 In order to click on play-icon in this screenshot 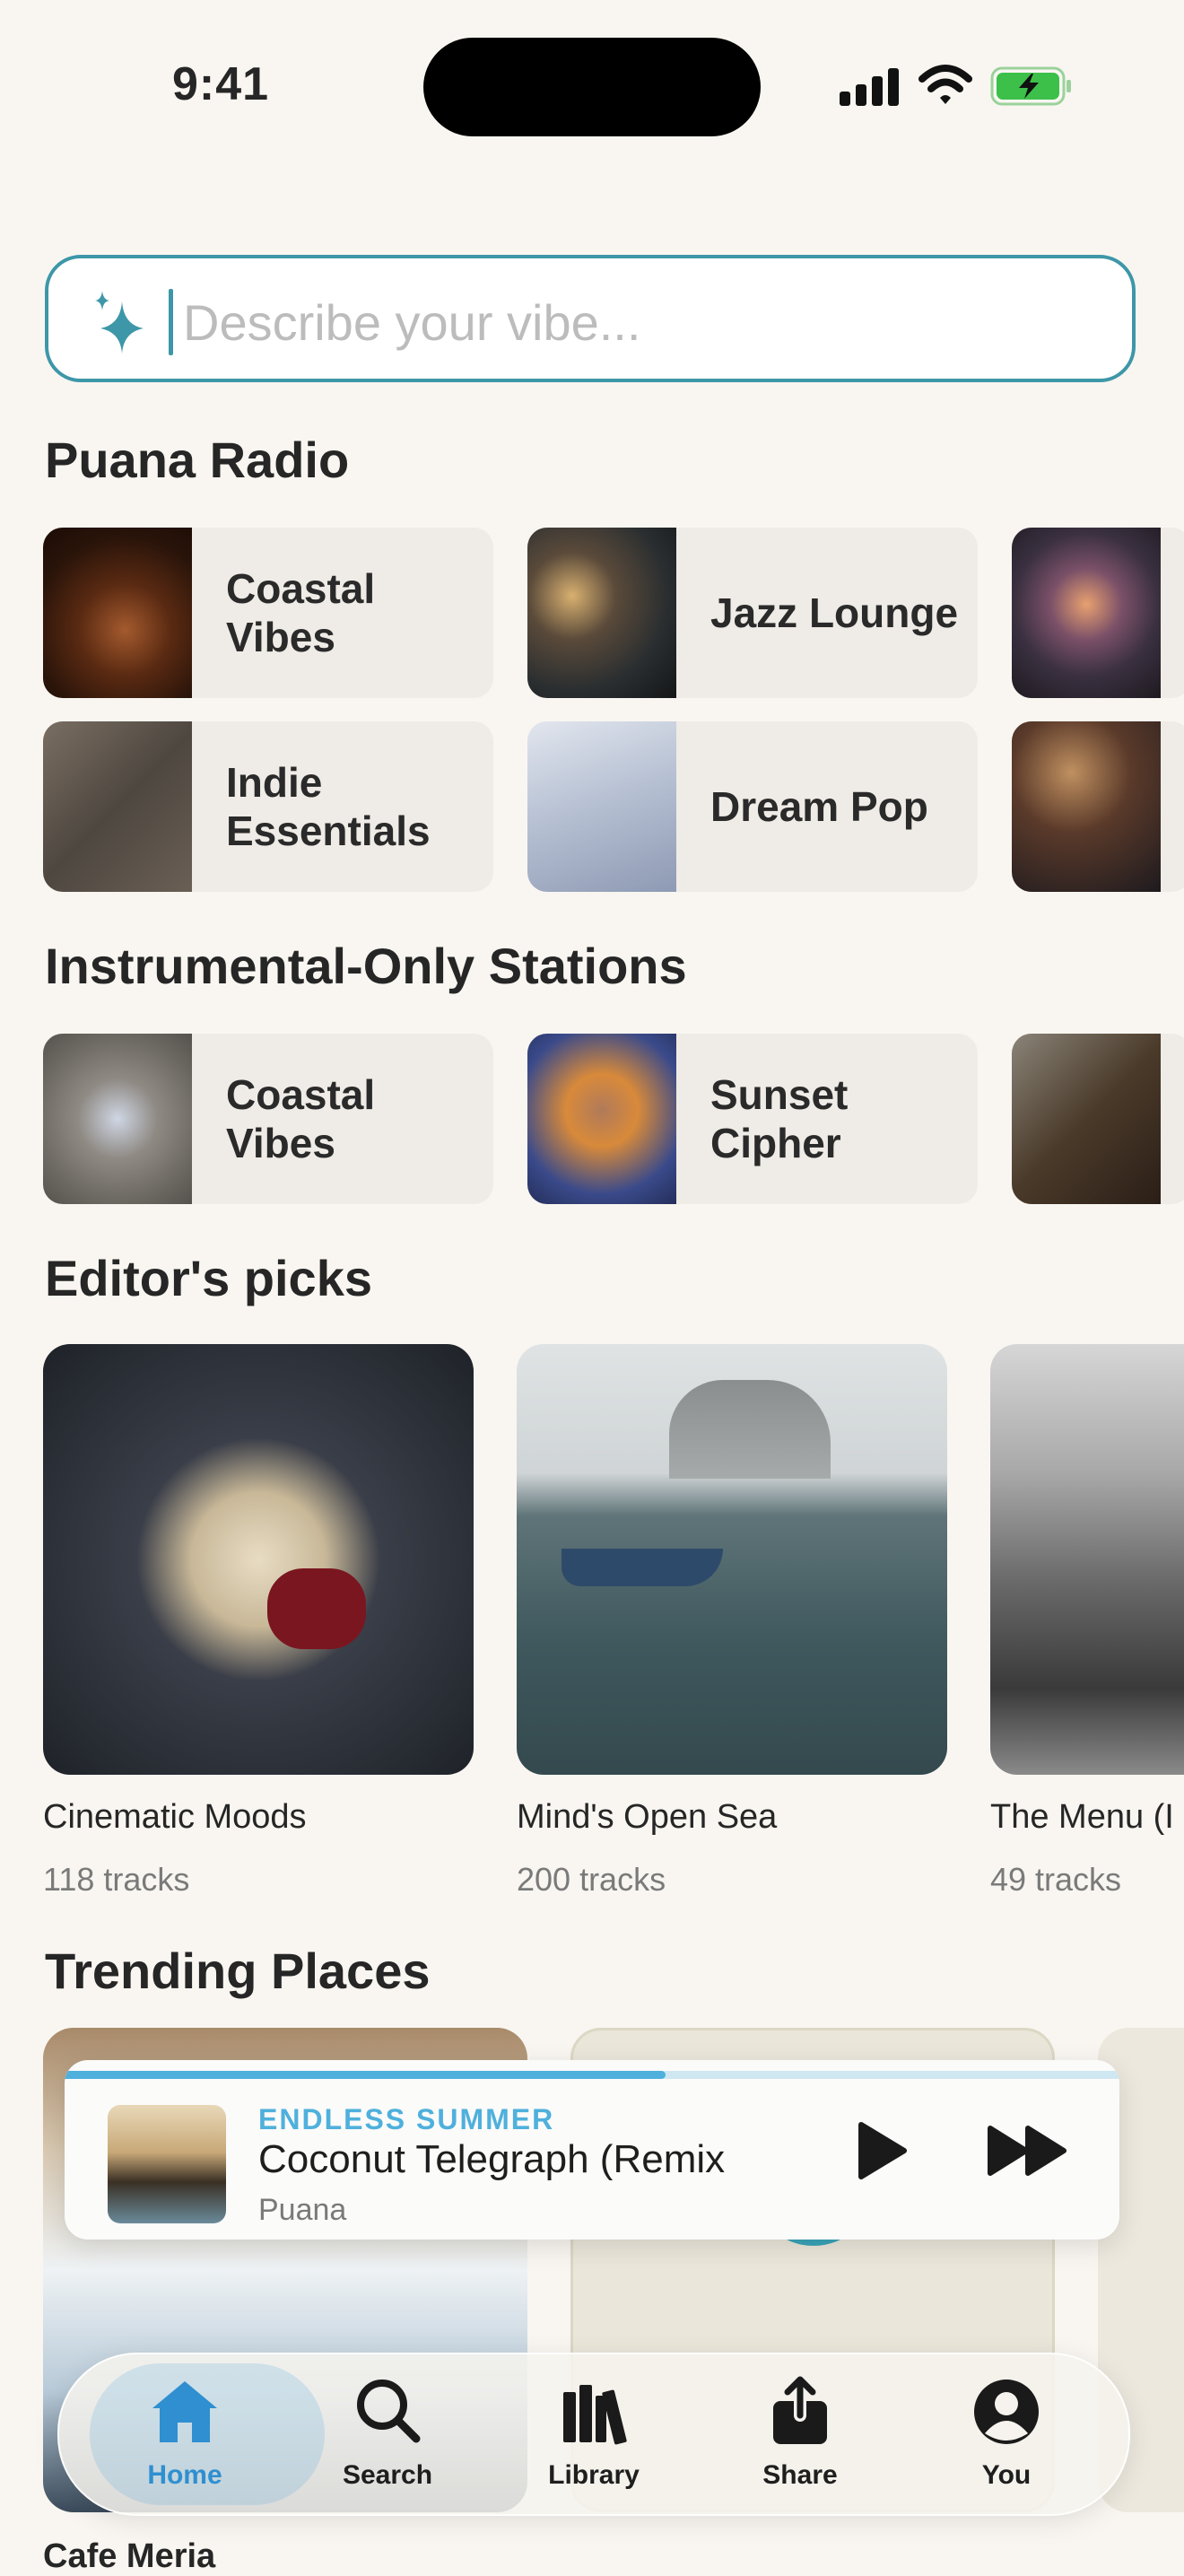, I will do `click(879, 2150)`.